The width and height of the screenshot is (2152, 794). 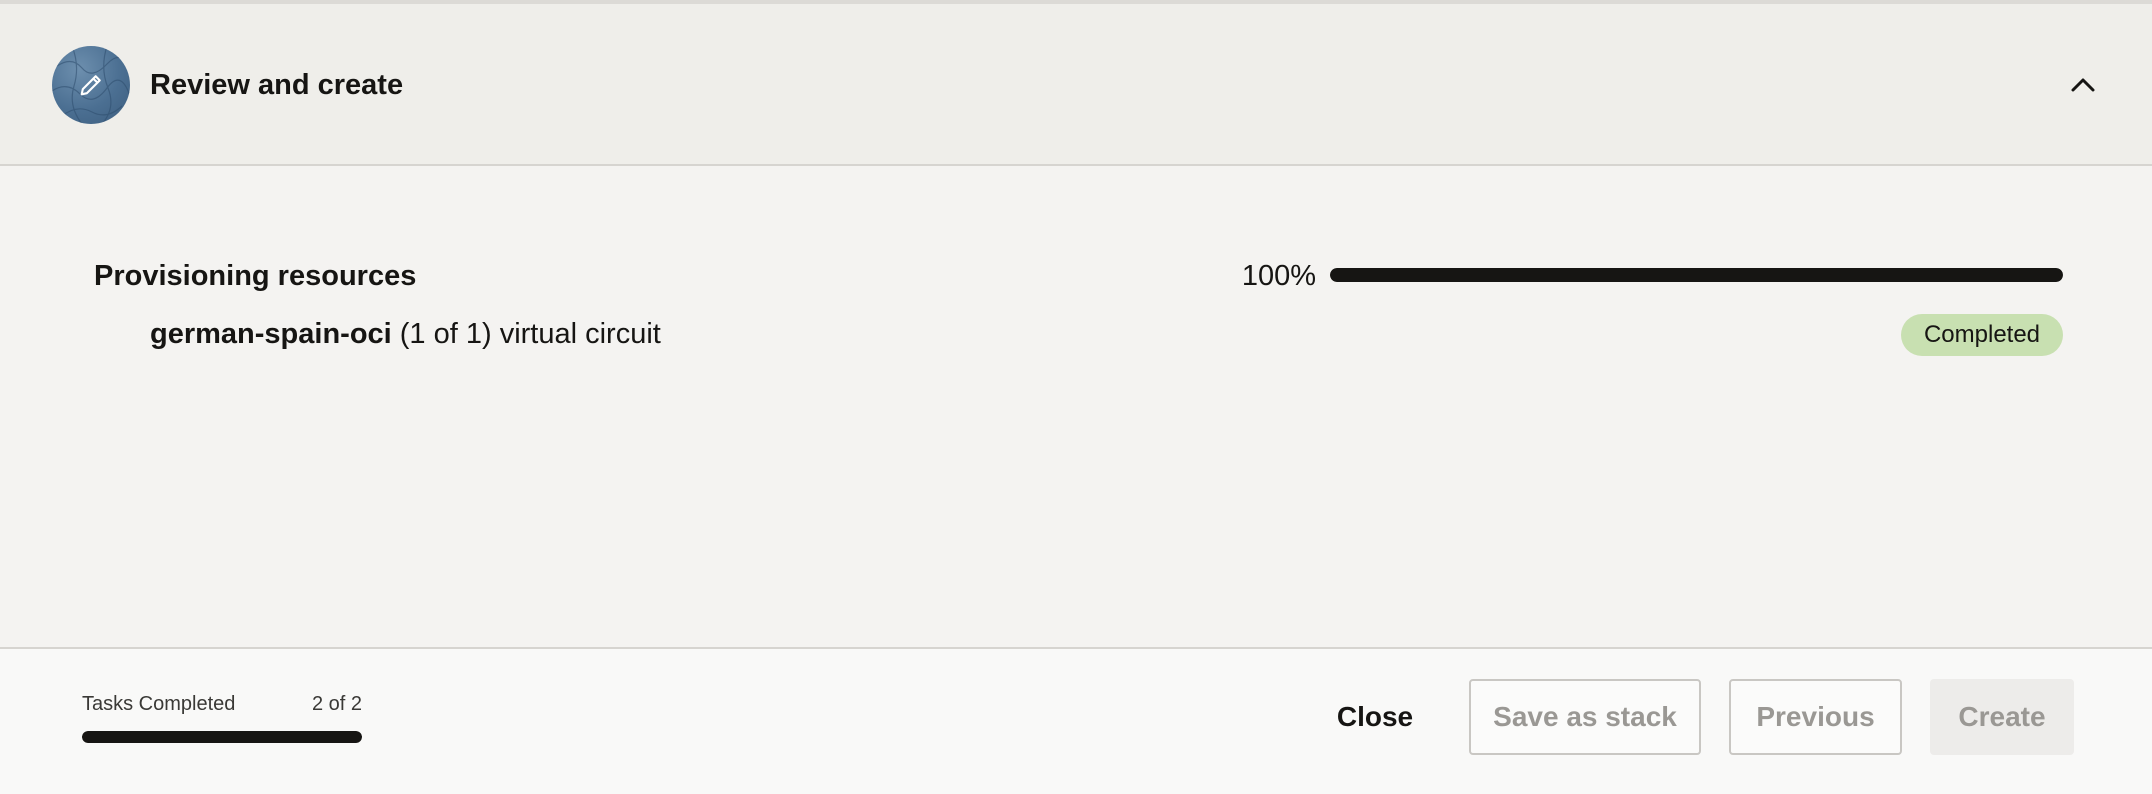 What do you see at coordinates (159, 704) in the screenshot?
I see `tasks-completed-label: Tasks Completed` at bounding box center [159, 704].